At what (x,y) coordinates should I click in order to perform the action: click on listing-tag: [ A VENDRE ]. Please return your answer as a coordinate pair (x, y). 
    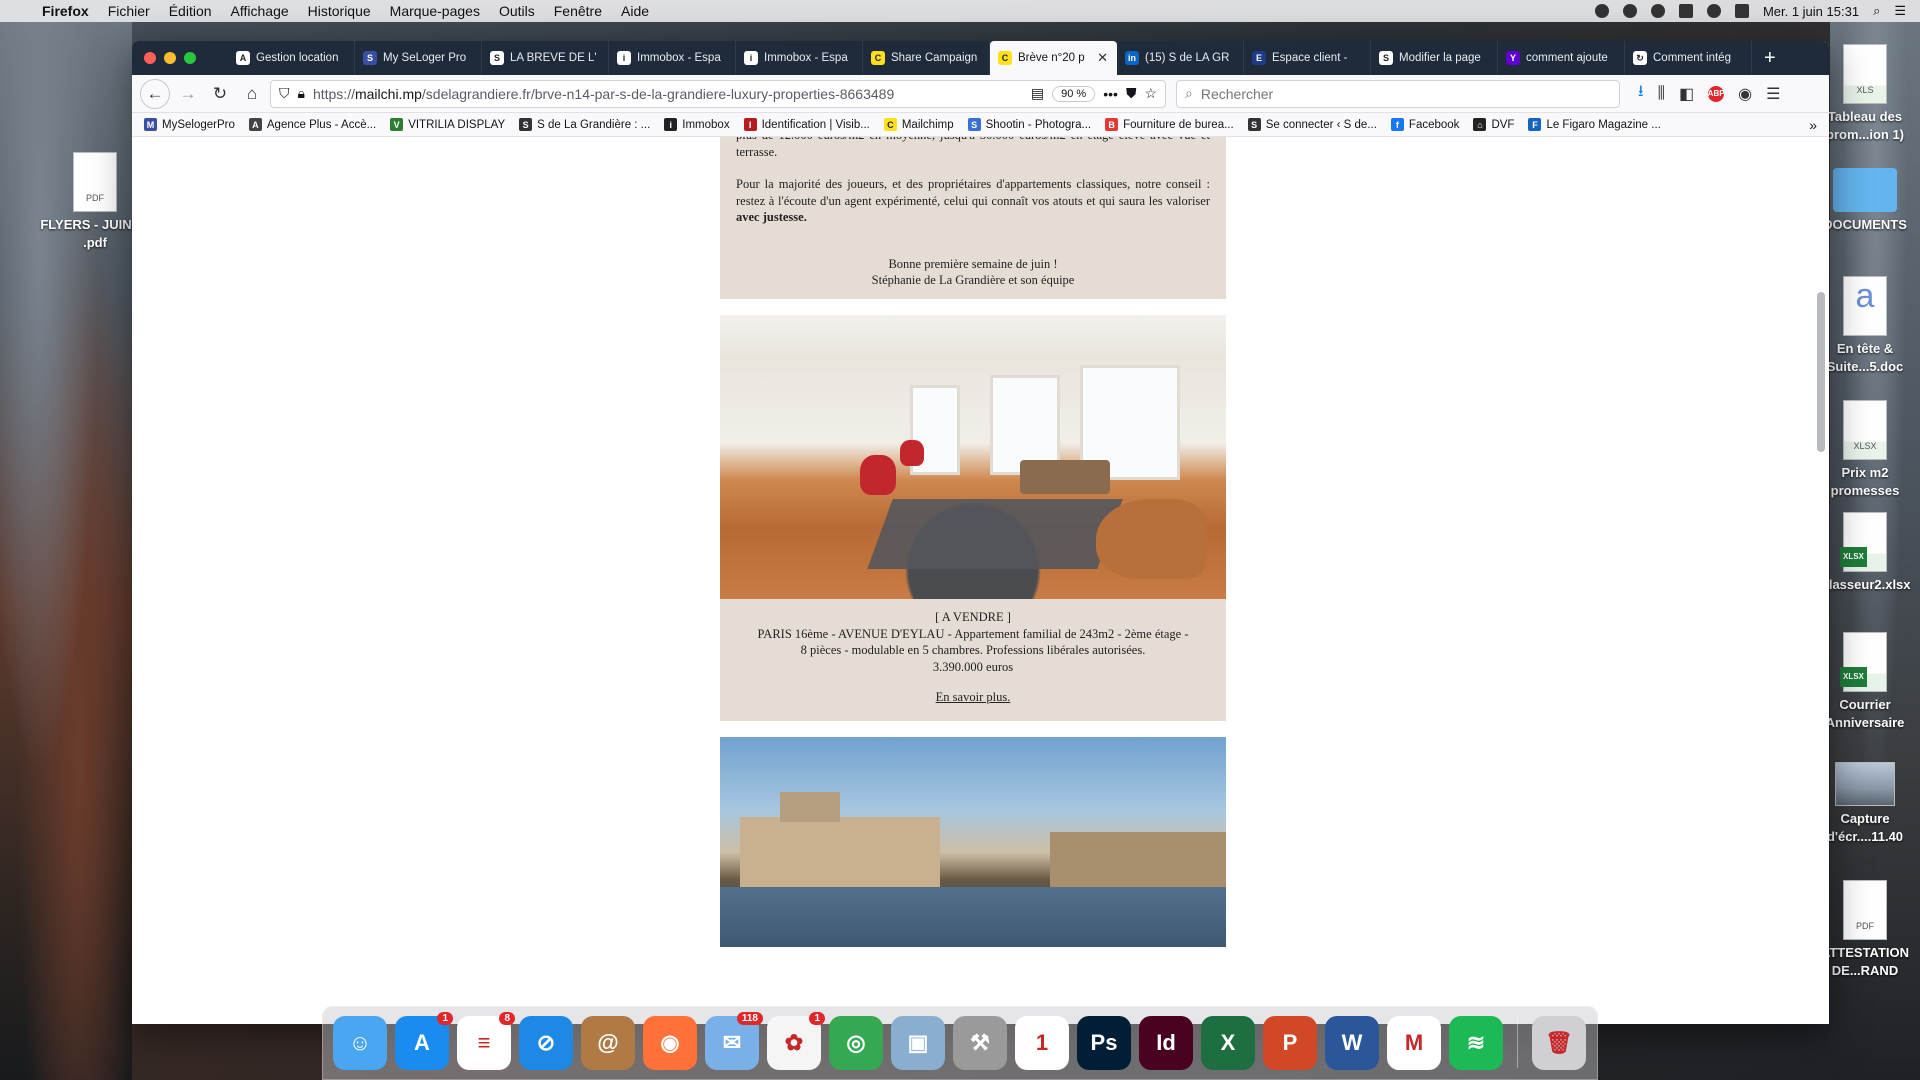
    Looking at the image, I should click on (973, 617).